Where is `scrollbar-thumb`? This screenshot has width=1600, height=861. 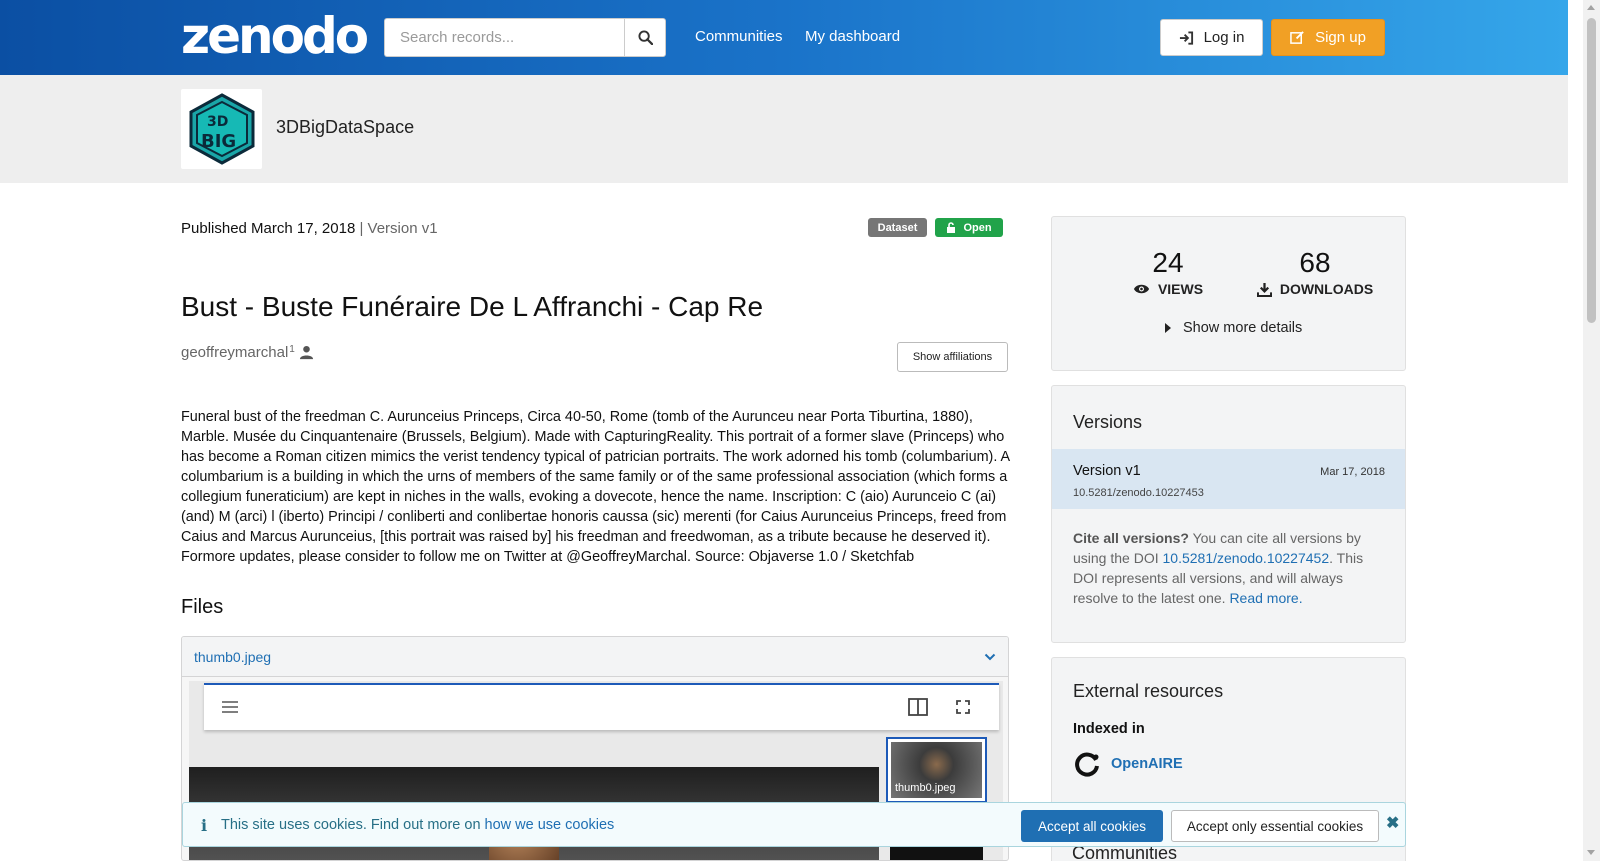
scrollbar-thumb is located at coordinates (1591, 170).